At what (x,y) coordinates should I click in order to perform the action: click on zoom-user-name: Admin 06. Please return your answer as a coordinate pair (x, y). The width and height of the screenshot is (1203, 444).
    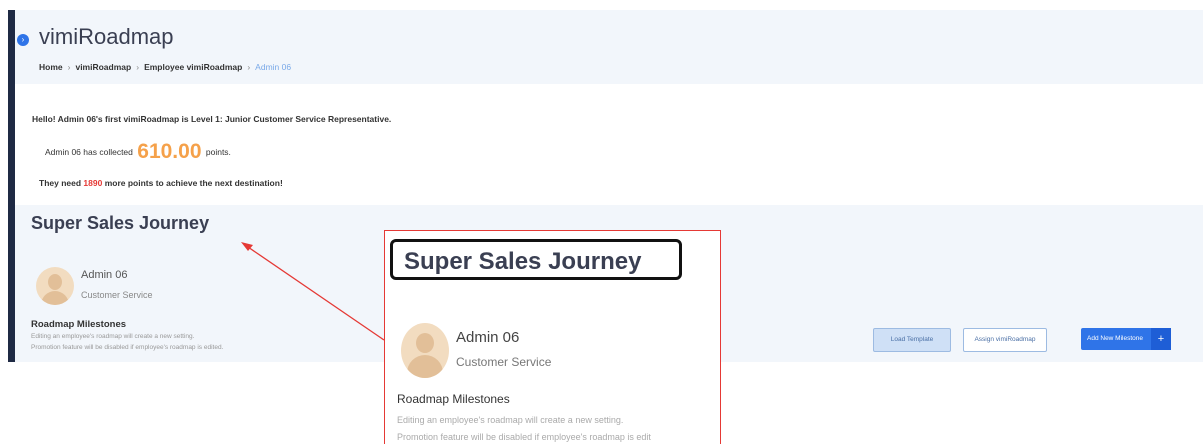
    Looking at the image, I should click on (488, 337).